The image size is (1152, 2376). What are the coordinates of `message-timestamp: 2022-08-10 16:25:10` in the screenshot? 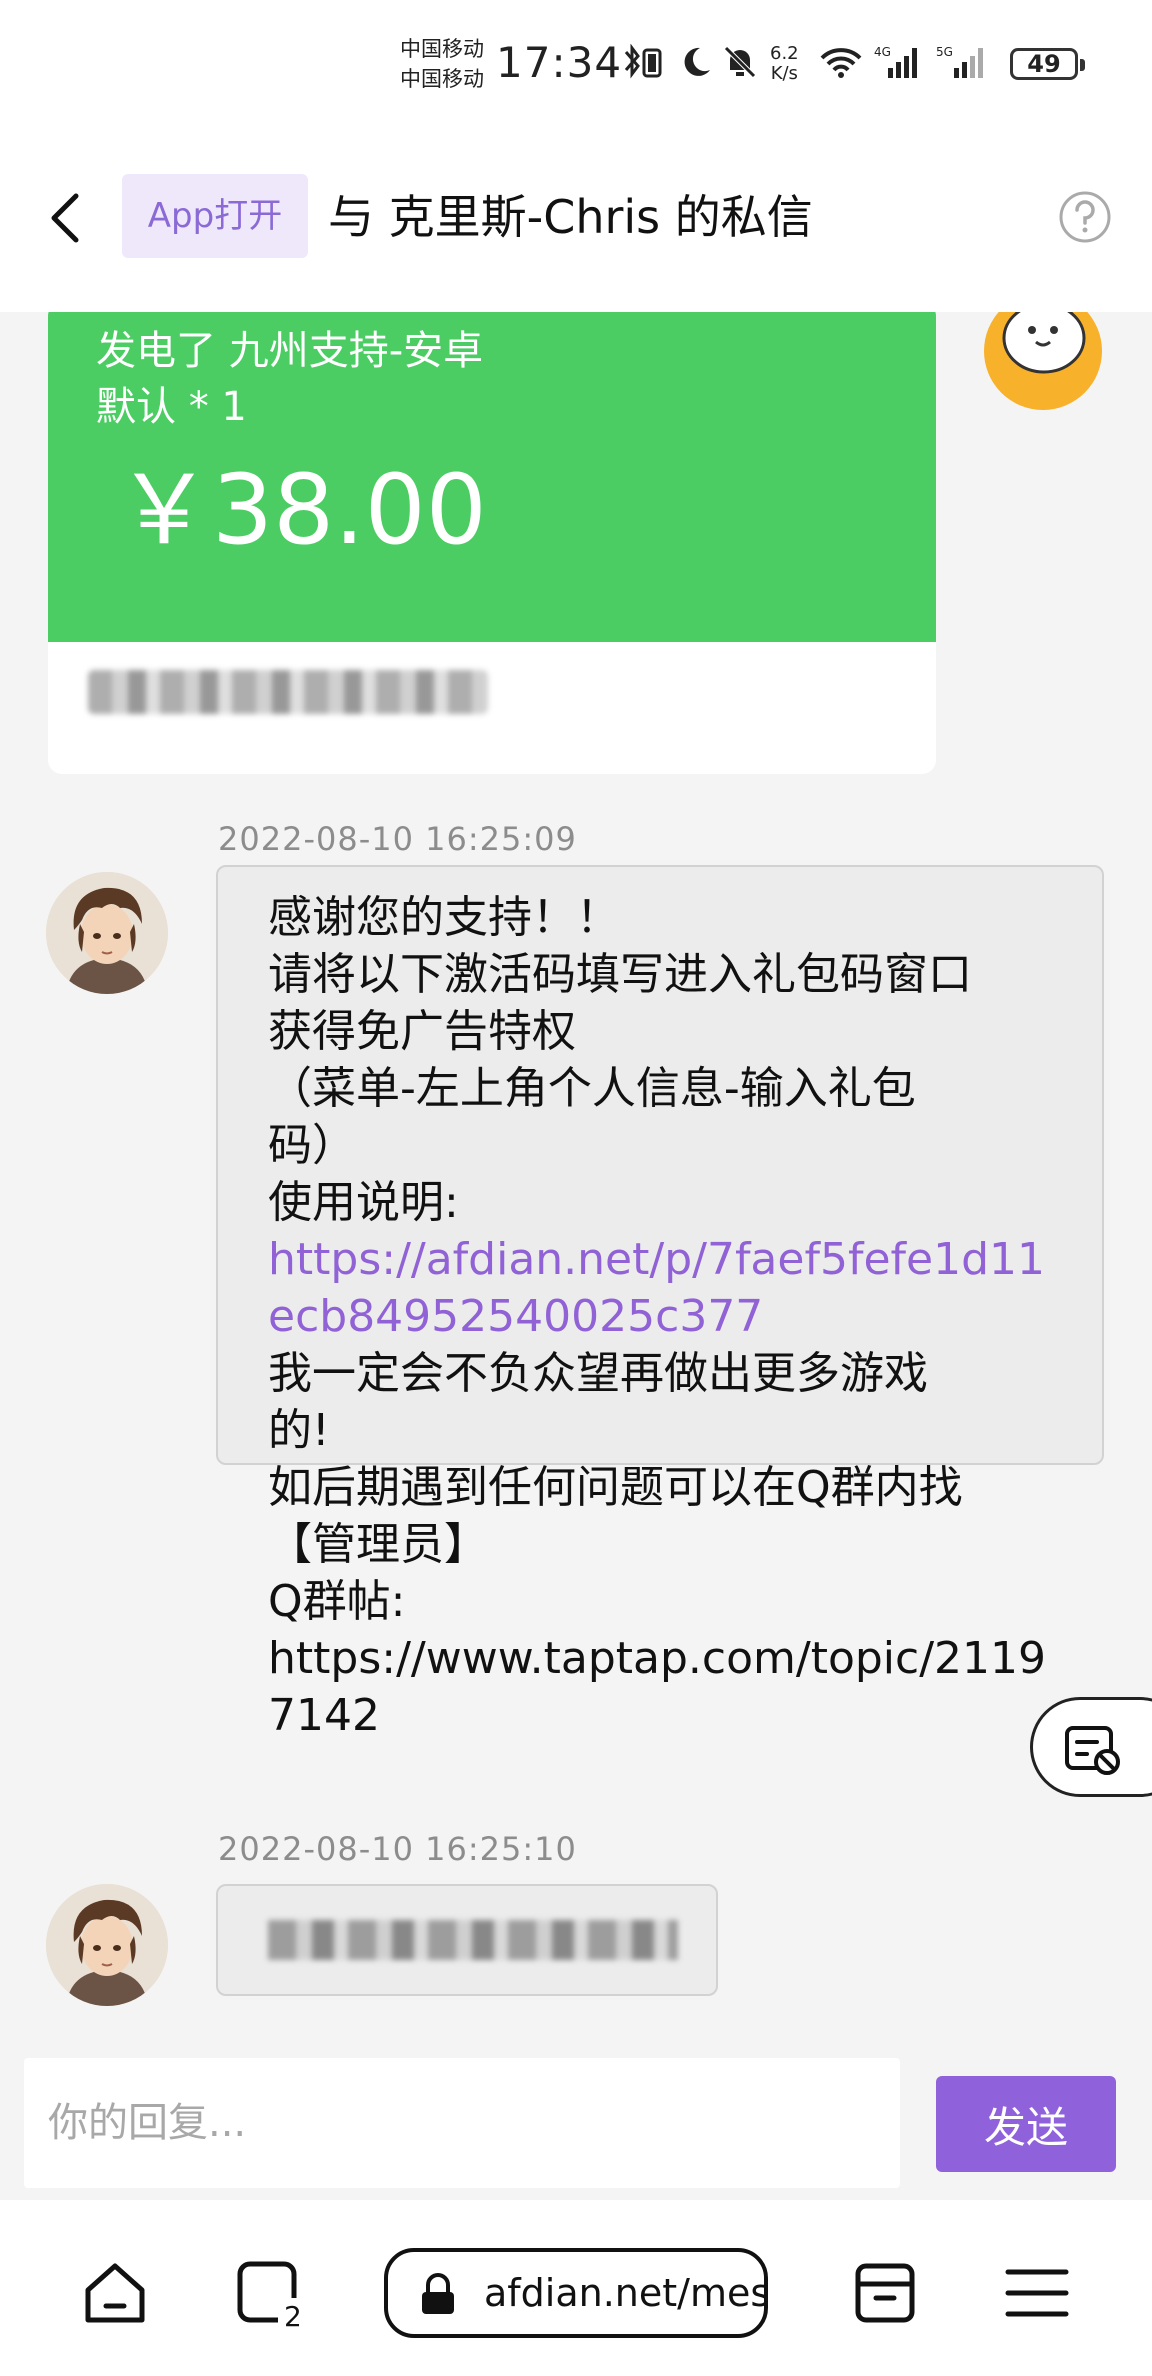 It's located at (397, 1849).